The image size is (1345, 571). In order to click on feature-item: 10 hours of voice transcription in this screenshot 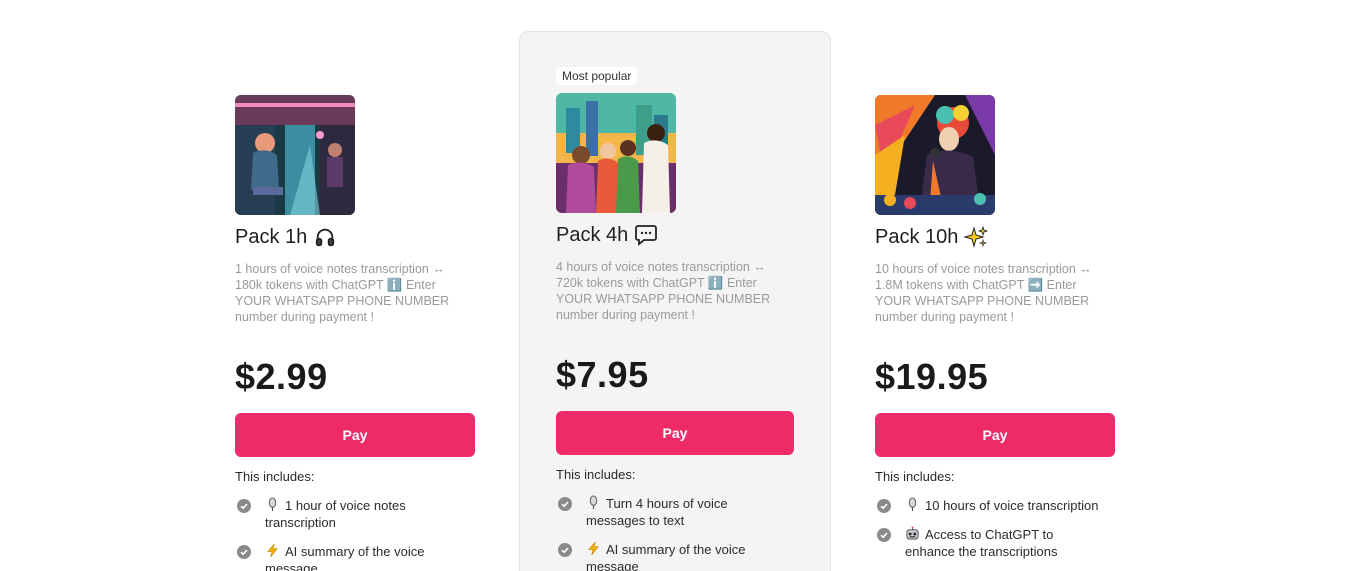, I will do `click(995, 505)`.